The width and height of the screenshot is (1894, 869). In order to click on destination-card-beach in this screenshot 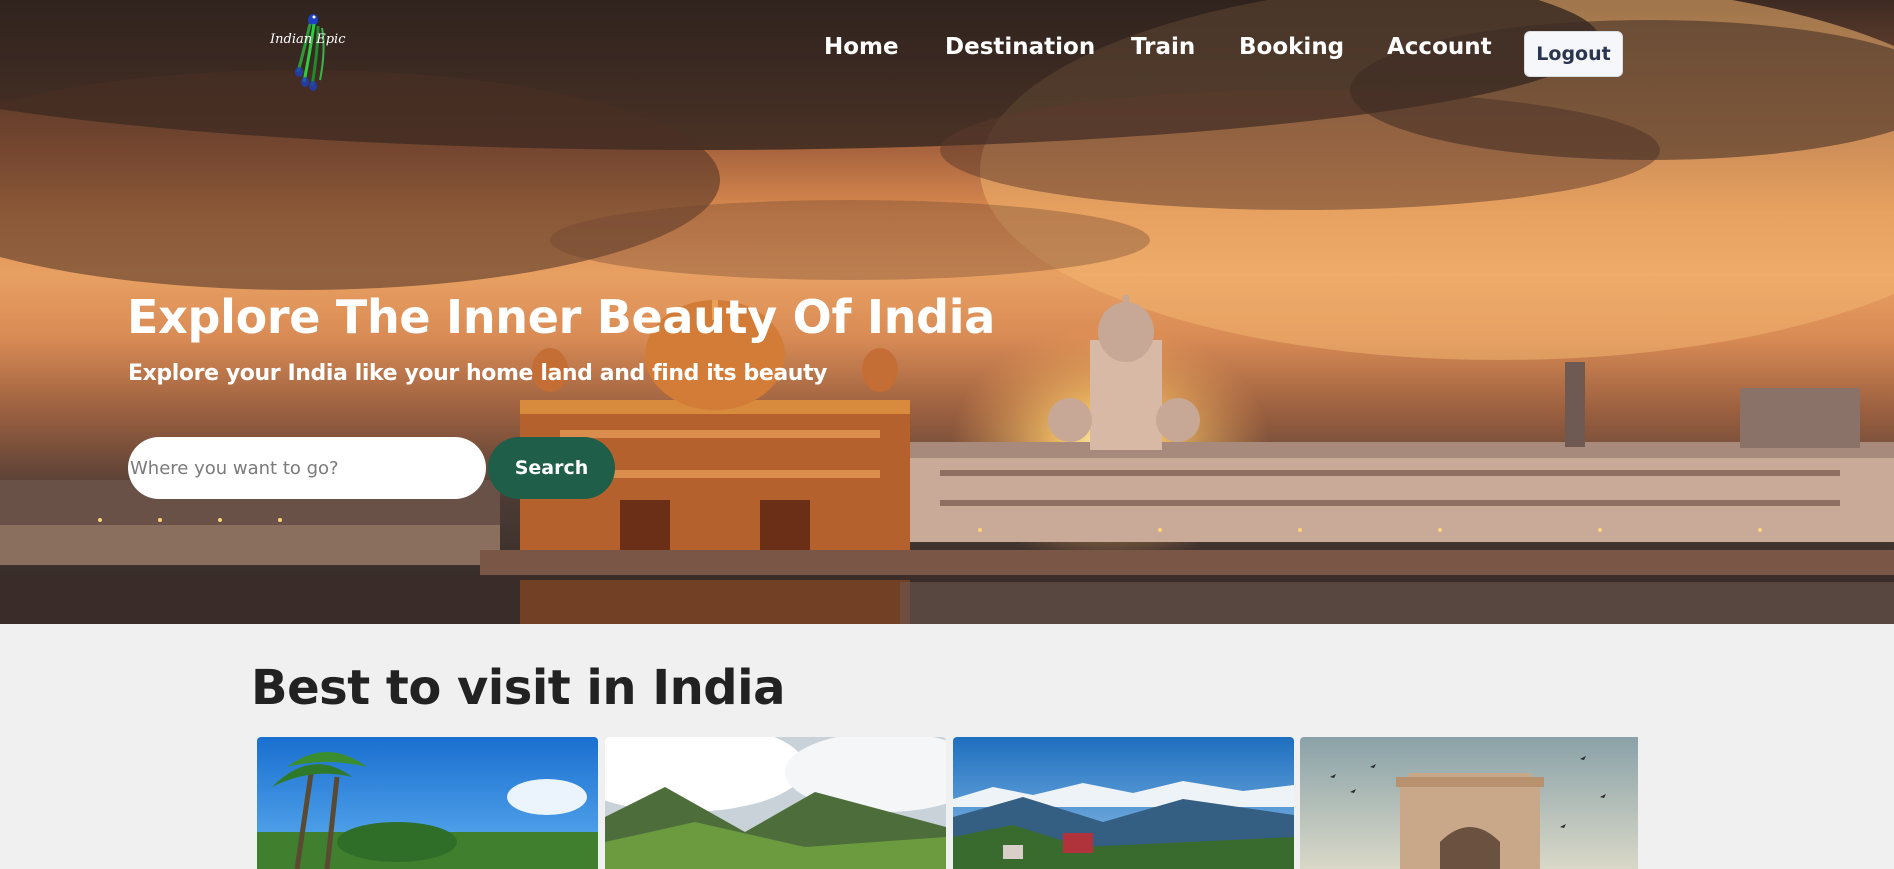, I will do `click(427, 803)`.